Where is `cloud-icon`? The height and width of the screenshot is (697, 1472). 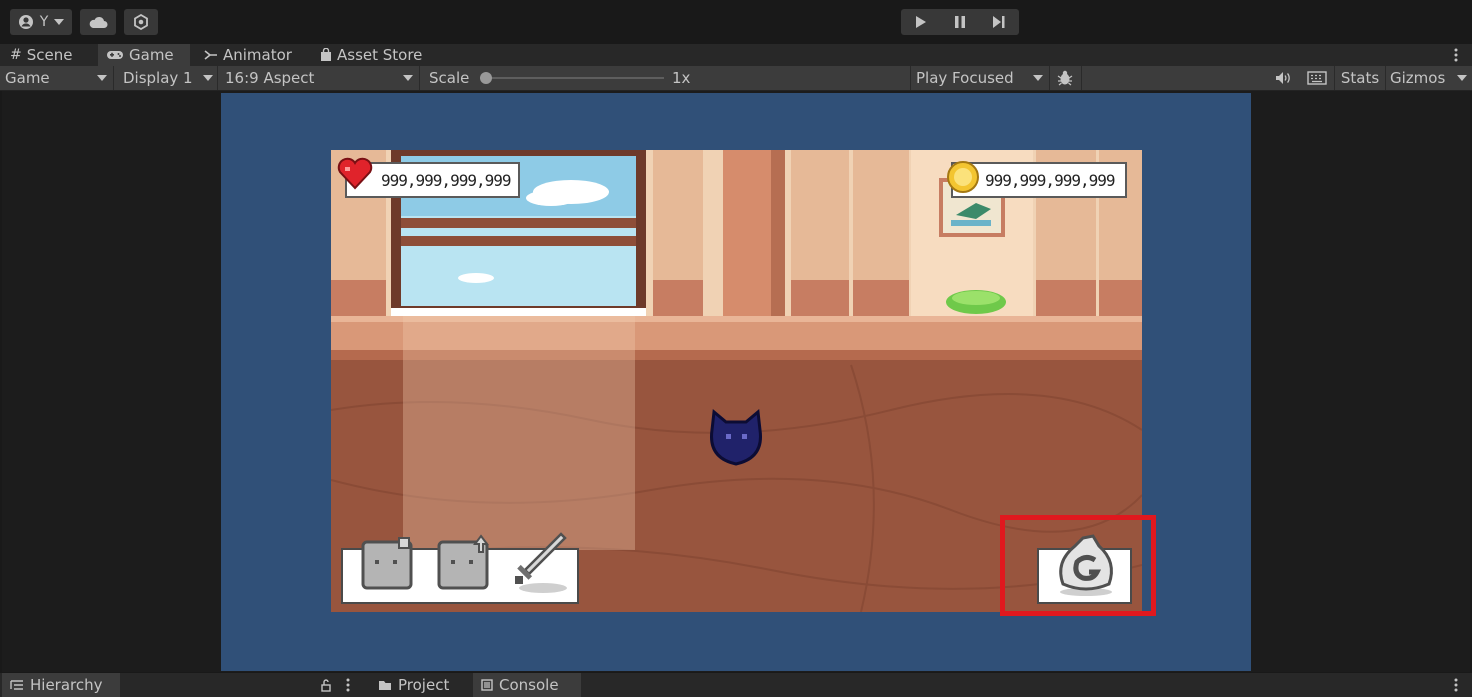 cloud-icon is located at coordinates (98, 22).